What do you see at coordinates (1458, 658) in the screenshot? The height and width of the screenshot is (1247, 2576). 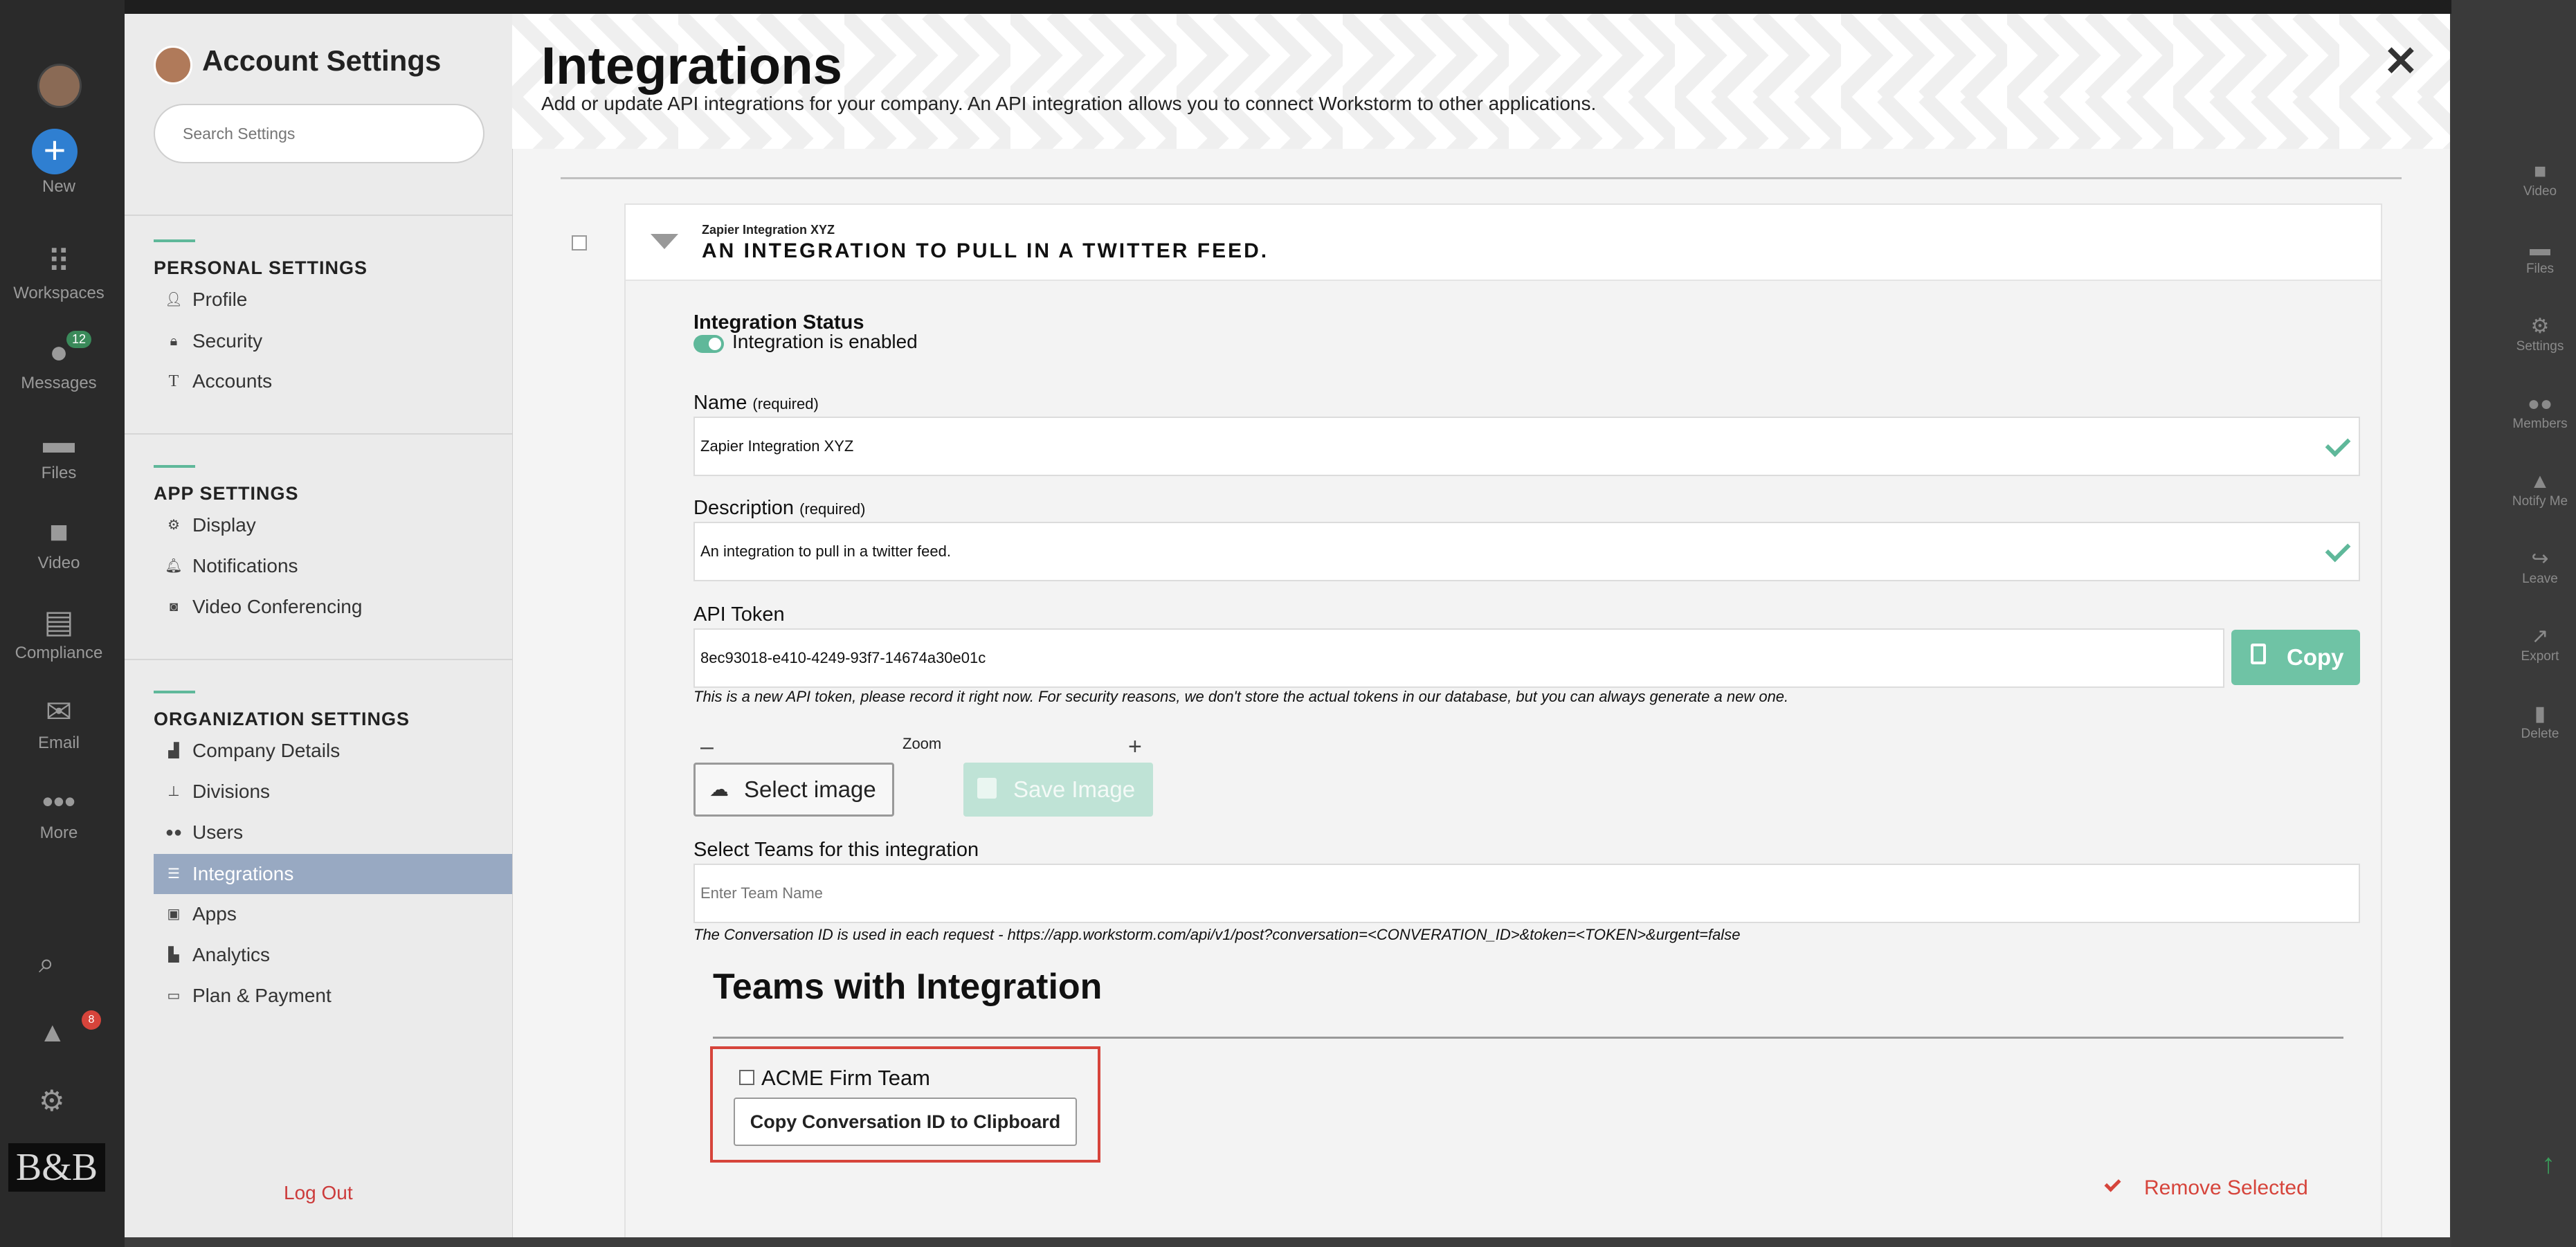 I see `api-token-field` at bounding box center [1458, 658].